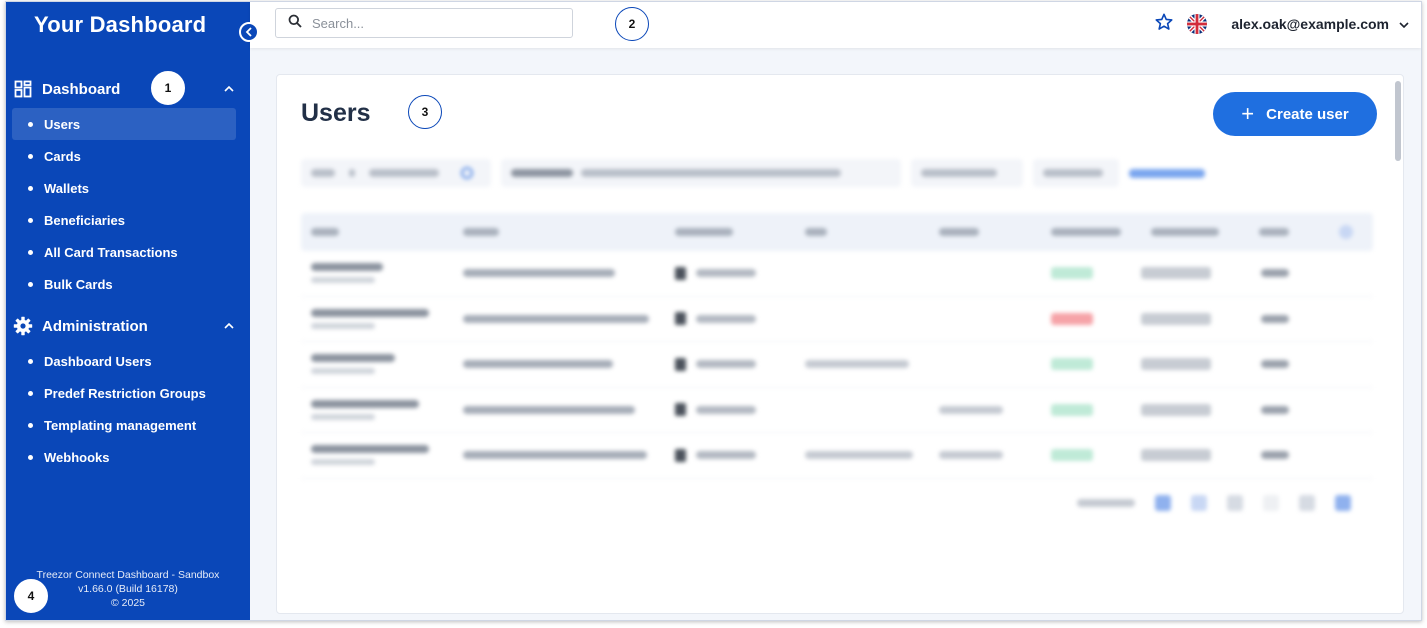  Describe the element at coordinates (1167, 173) in the screenshot. I see `clear-filters-link` at that location.